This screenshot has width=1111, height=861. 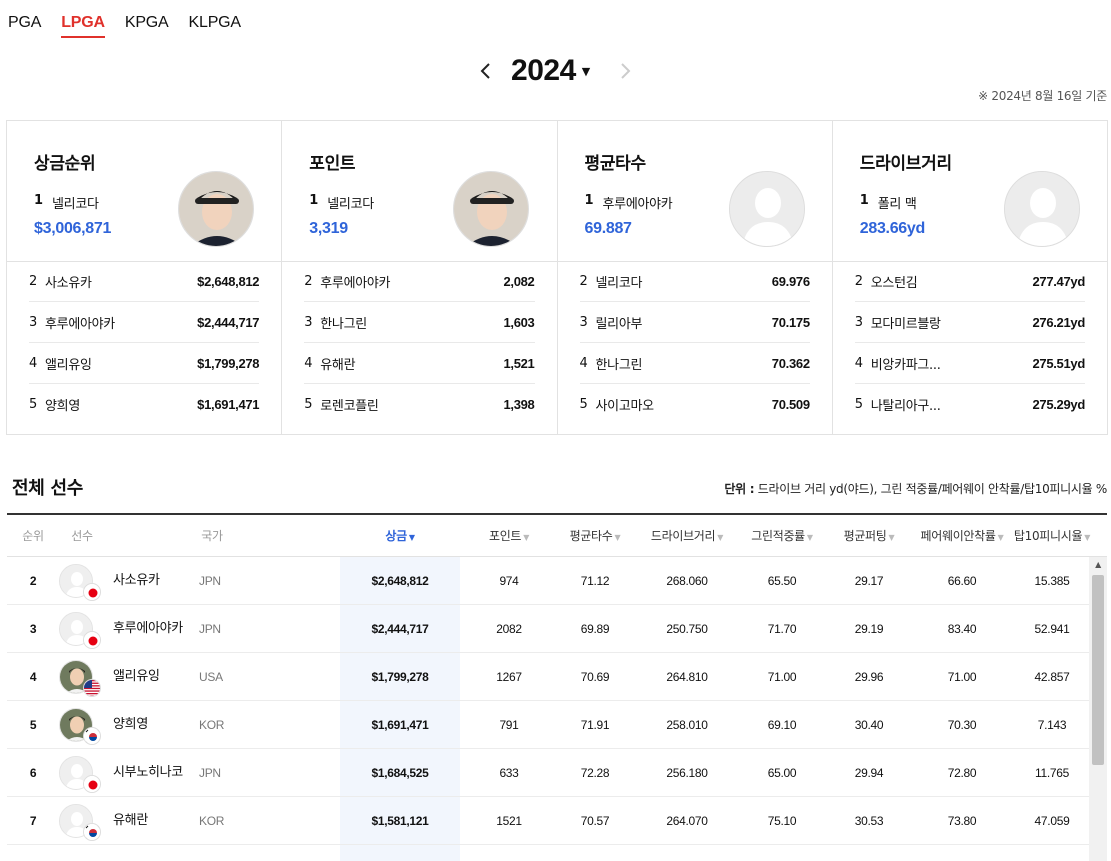 What do you see at coordinates (349, 406) in the screenshot?
I see `leader-name: 로렌코플린` at bounding box center [349, 406].